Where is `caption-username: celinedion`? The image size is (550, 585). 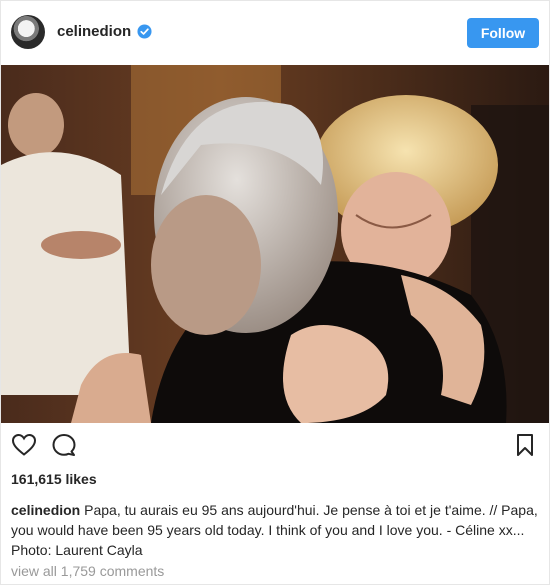 caption-username: celinedion is located at coordinates (45, 510).